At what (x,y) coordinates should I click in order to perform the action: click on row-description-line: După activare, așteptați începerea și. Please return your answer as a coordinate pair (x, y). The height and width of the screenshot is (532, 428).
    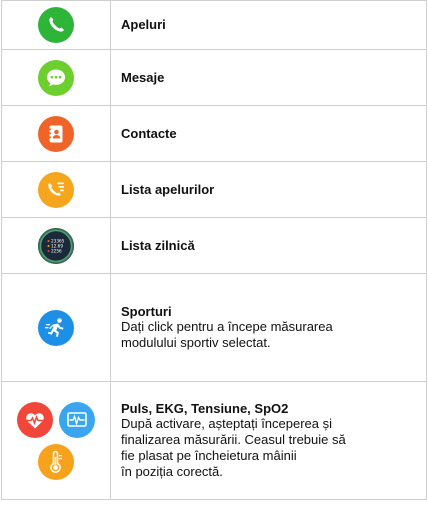
    Looking at the image, I should click on (227, 423).